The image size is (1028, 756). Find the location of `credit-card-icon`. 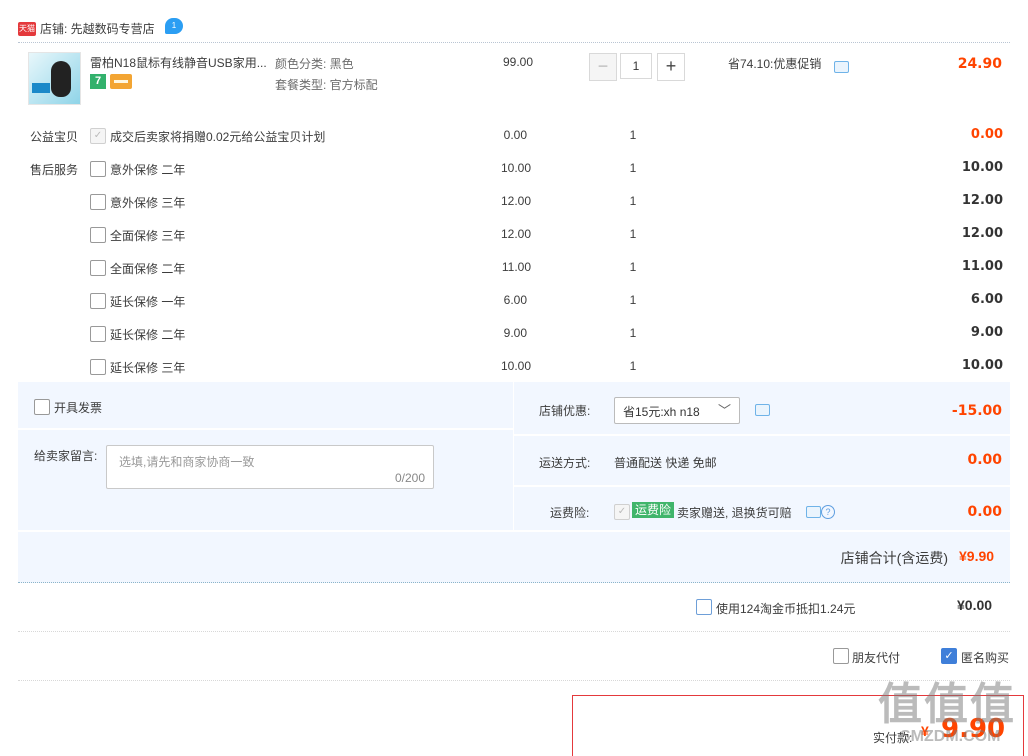

credit-card-icon is located at coordinates (121, 81).